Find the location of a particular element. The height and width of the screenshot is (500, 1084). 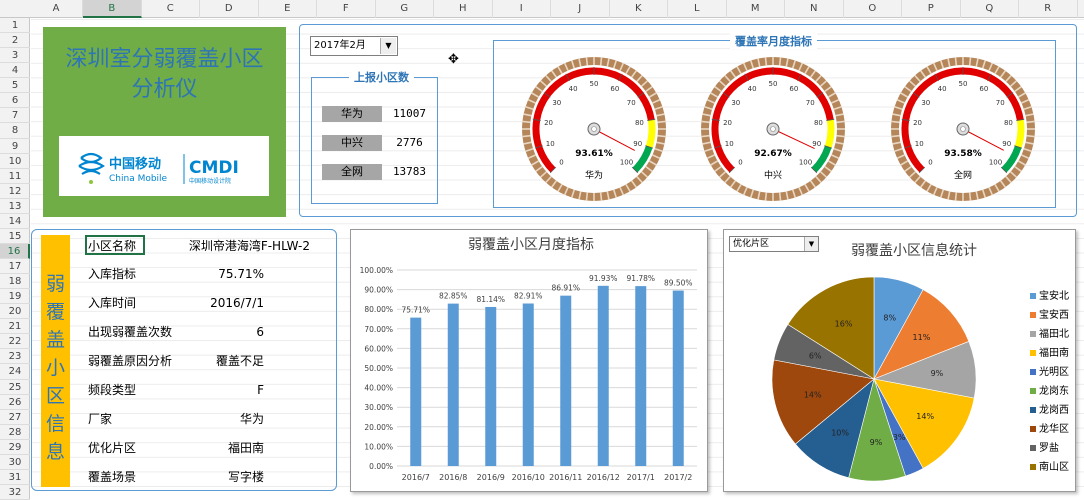

gauge-label: 中兴 is located at coordinates (773, 175).